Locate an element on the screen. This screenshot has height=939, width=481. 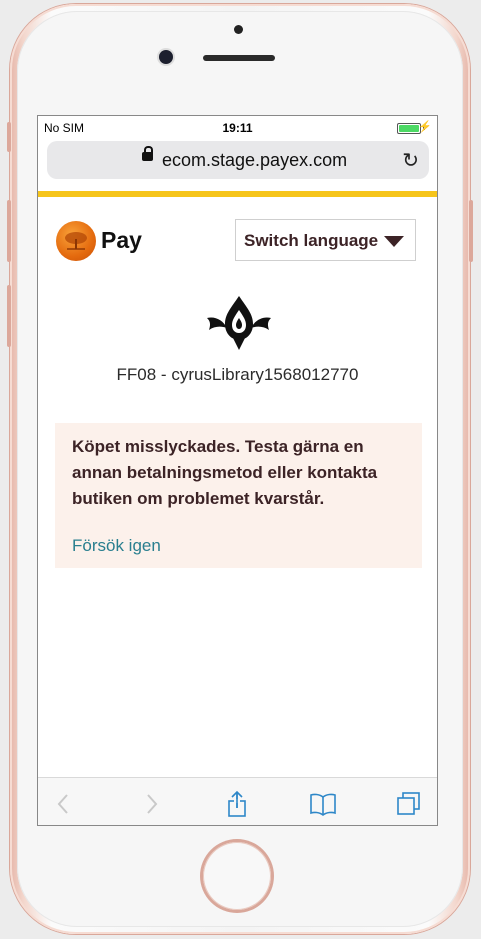
browser-toolbar is located at coordinates (237, 801).